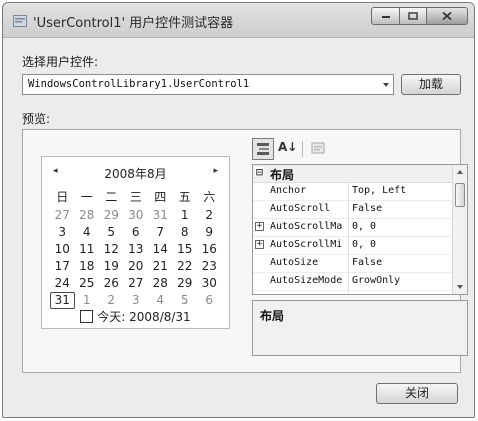  I want to click on chevron-down-icon, so click(386, 85).